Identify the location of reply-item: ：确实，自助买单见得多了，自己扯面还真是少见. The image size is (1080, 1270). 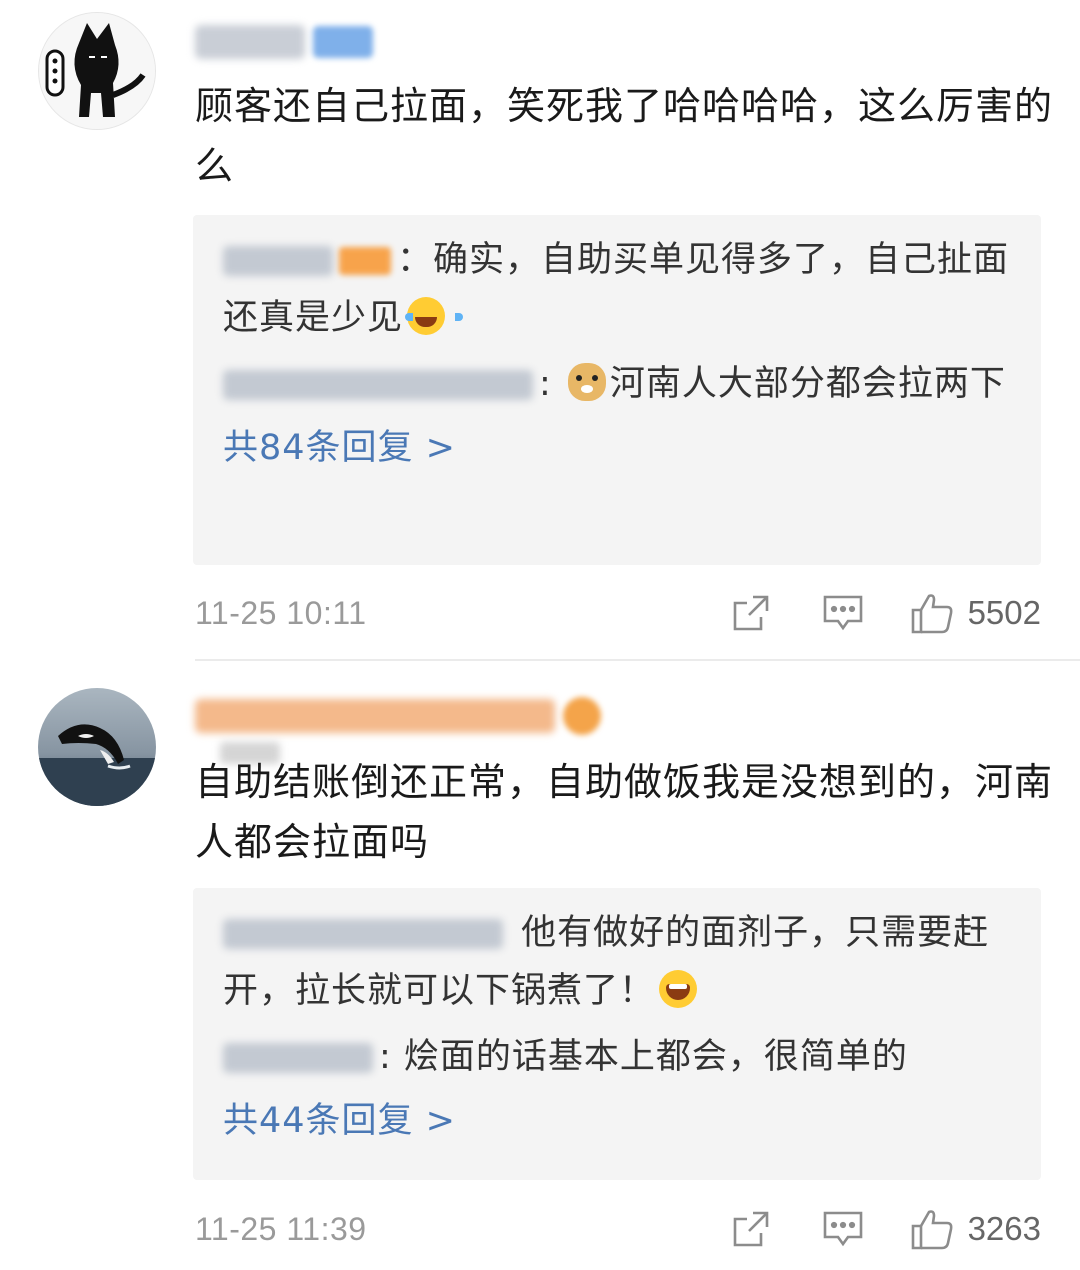
(617, 289).